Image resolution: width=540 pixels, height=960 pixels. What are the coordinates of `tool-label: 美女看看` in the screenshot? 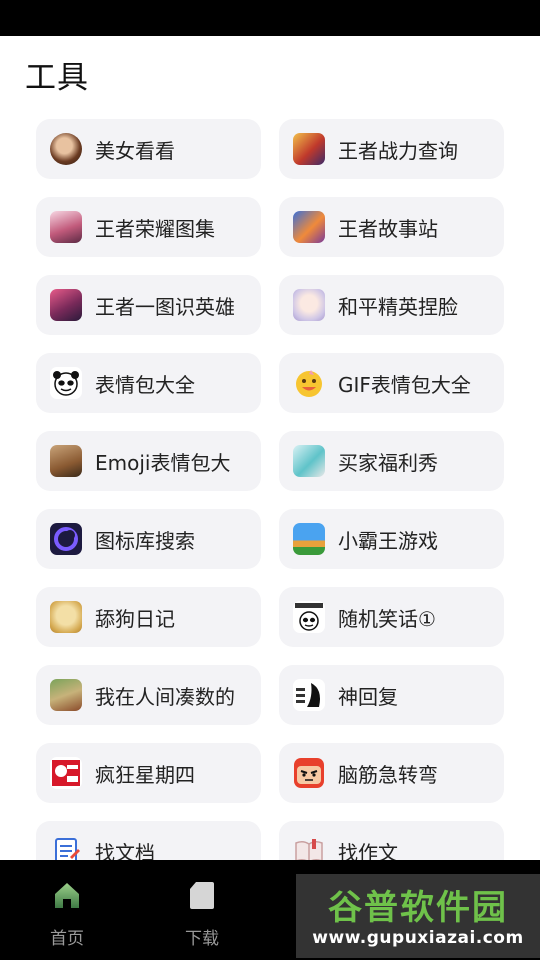 It's located at (135, 150).